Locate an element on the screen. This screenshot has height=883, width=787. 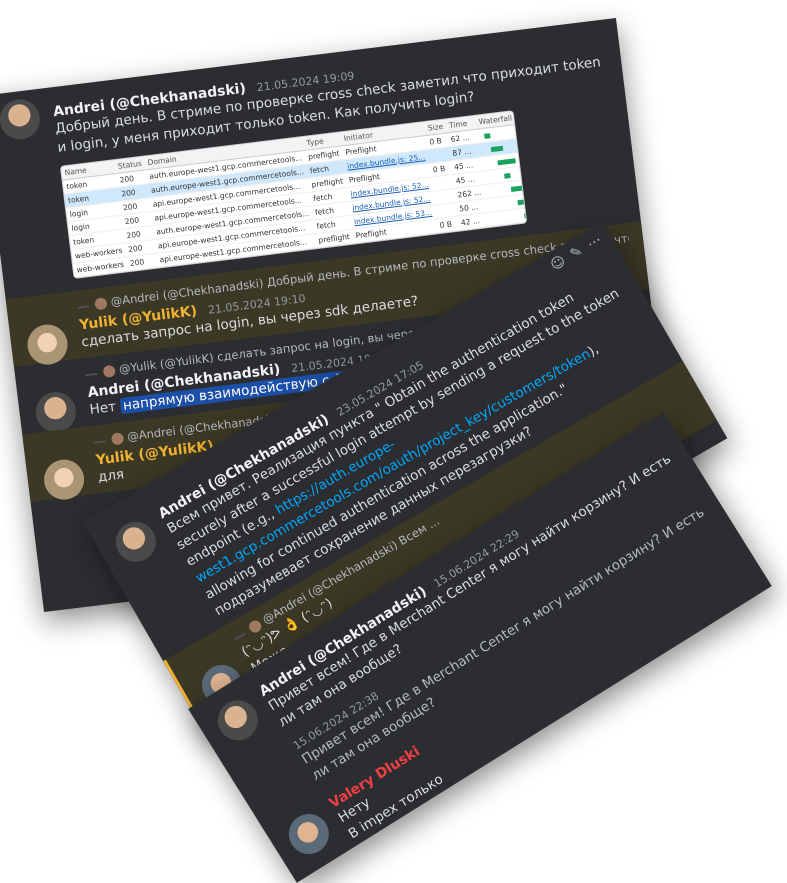
cell-status: 200 is located at coordinates (142, 262).